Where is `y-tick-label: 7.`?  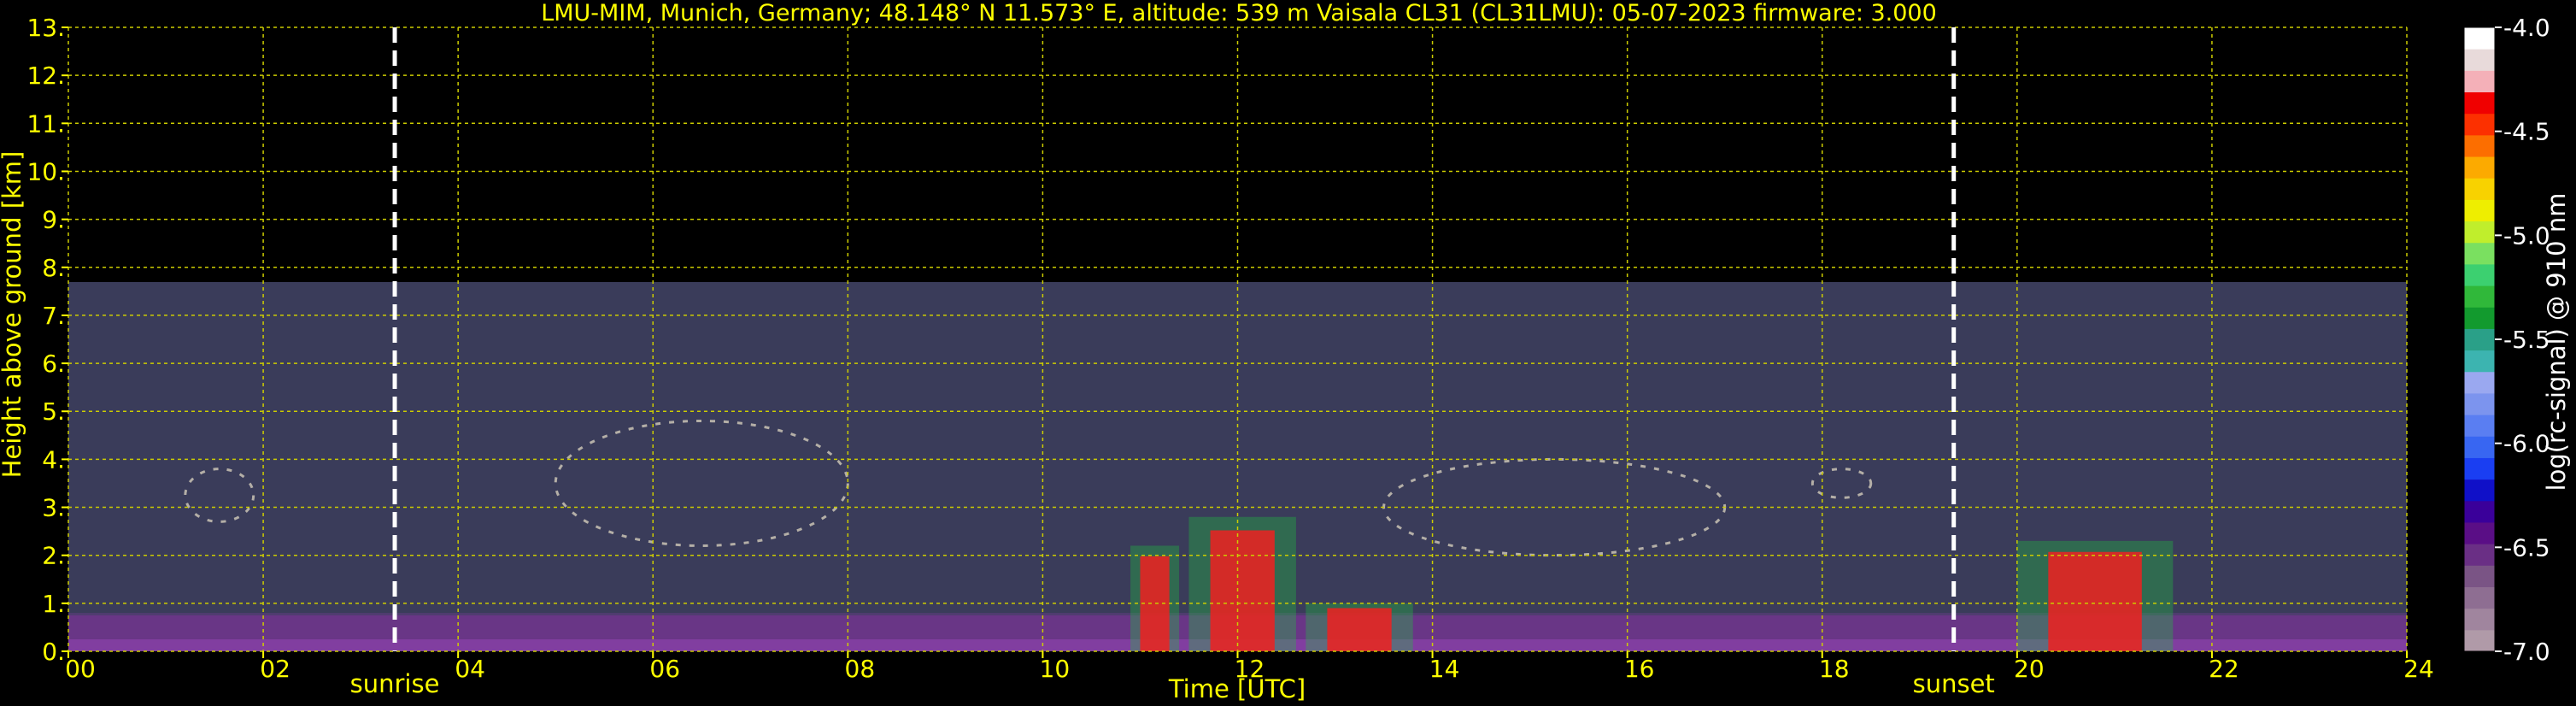
y-tick-label: 7. is located at coordinates (53, 316).